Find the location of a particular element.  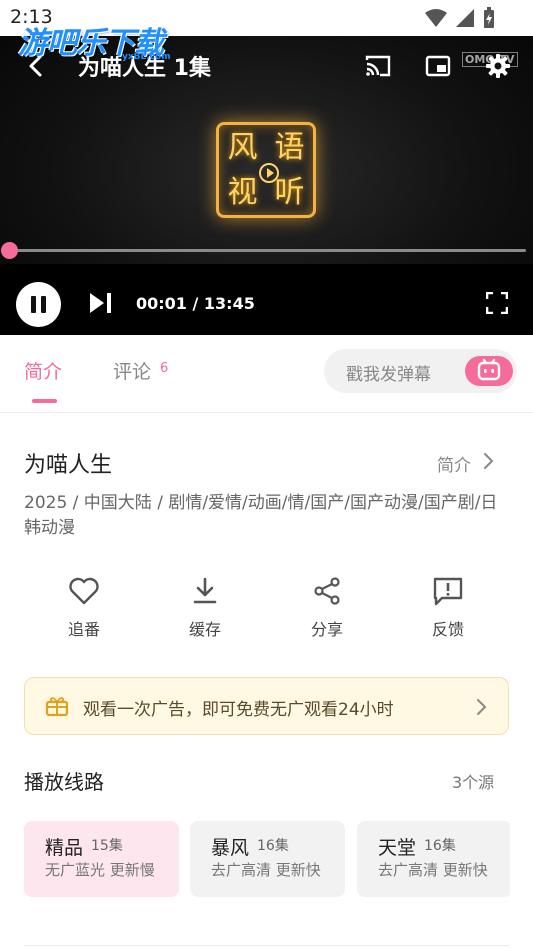

tab-comments: 评论 is located at coordinates (132, 370).